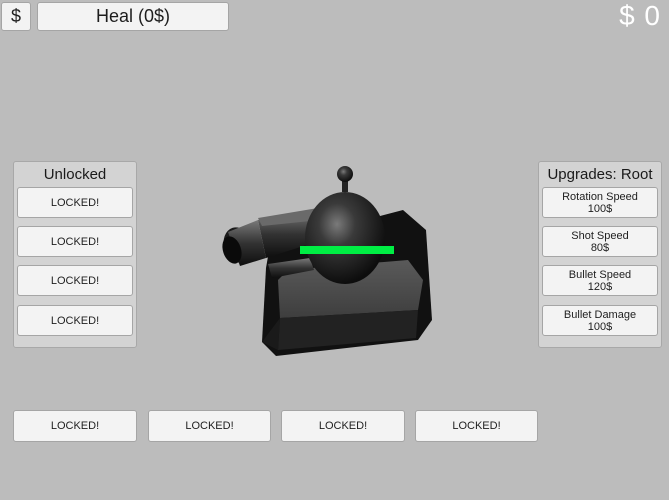 The image size is (669, 500). Describe the element at coordinates (209, 426) in the screenshot. I see `bottom-slot-2: LOCKED!` at that location.